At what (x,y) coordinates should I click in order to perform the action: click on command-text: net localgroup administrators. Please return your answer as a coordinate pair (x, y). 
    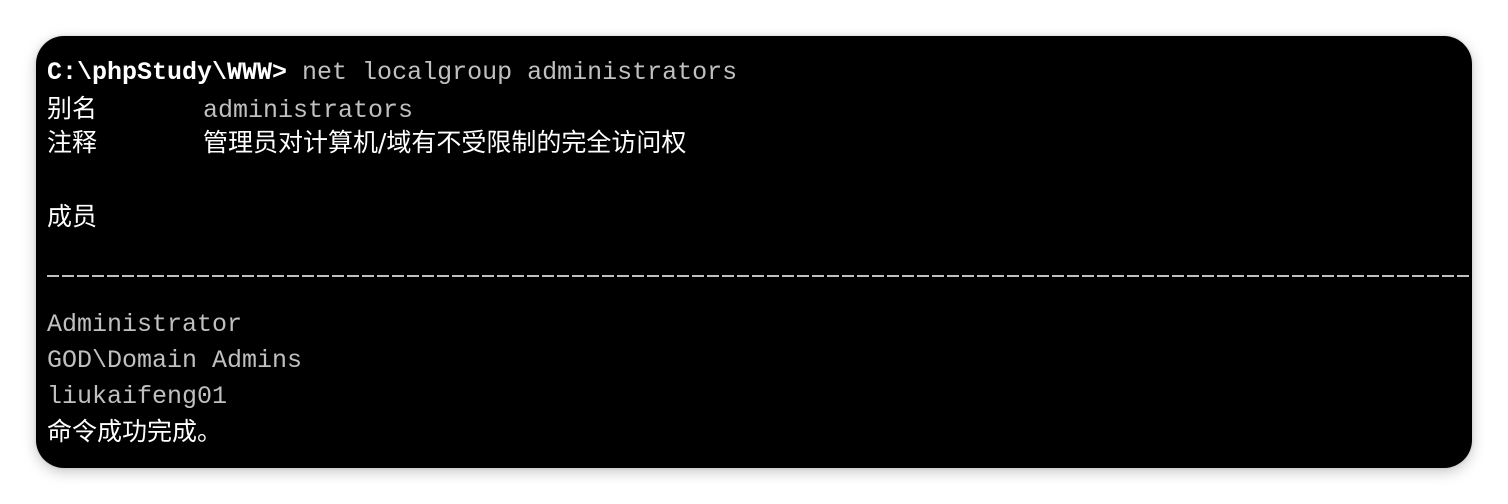
    Looking at the image, I should click on (512, 72).